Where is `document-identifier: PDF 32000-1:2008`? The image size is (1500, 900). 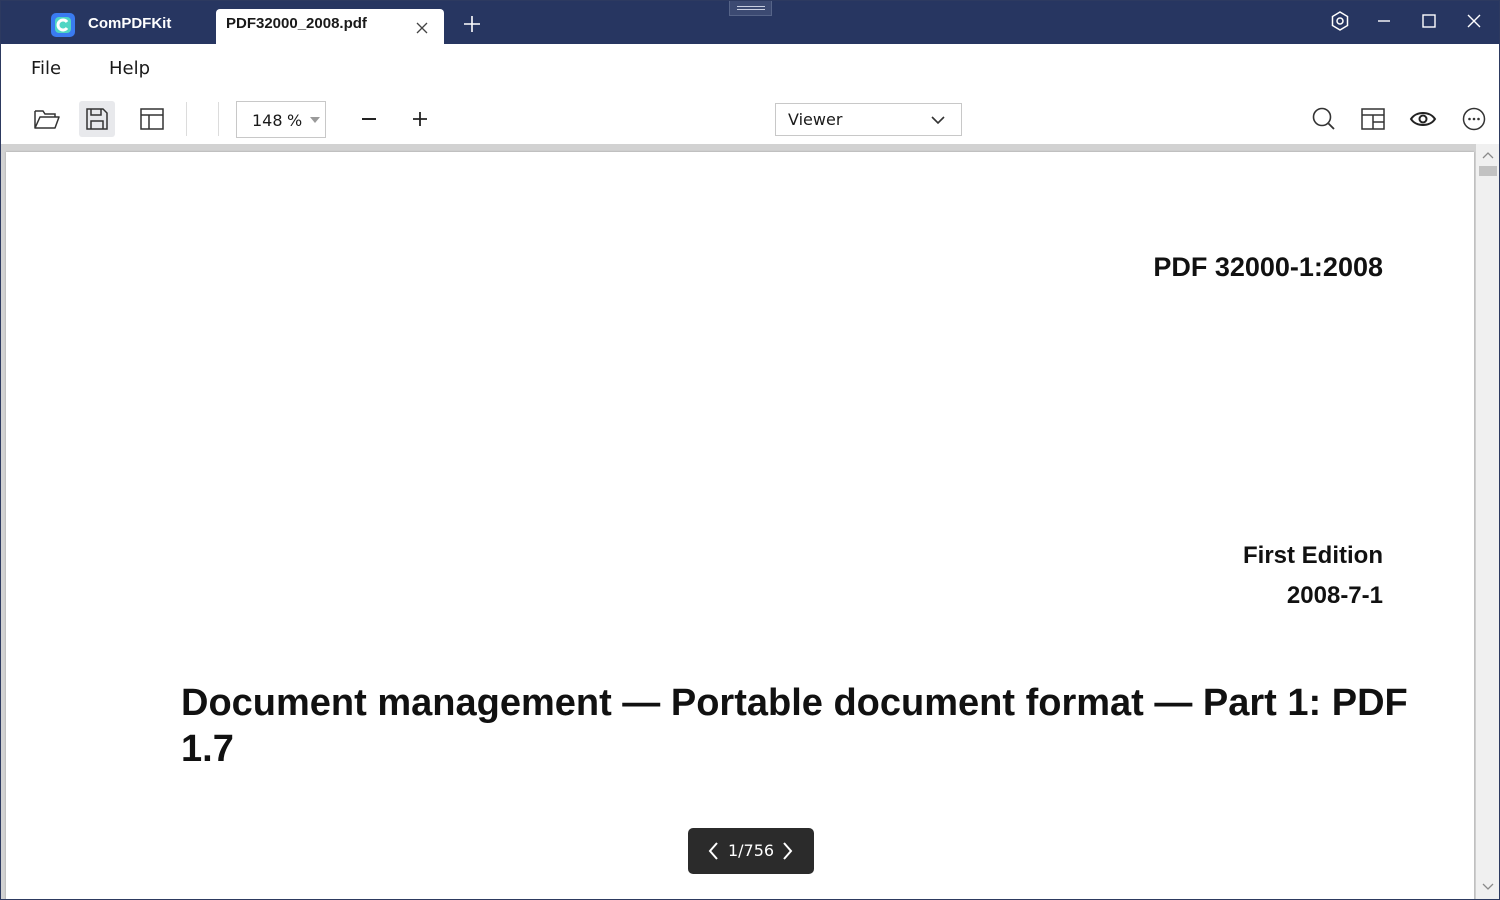 document-identifier: PDF 32000-1:2008 is located at coordinates (1268, 267).